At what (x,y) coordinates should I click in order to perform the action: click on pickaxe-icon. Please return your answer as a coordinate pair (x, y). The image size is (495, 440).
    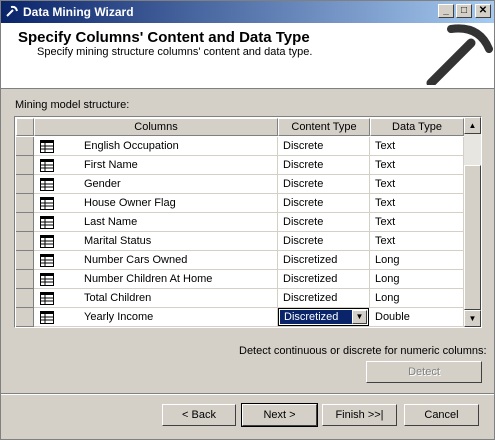
    Looking at the image, I should click on (459, 54).